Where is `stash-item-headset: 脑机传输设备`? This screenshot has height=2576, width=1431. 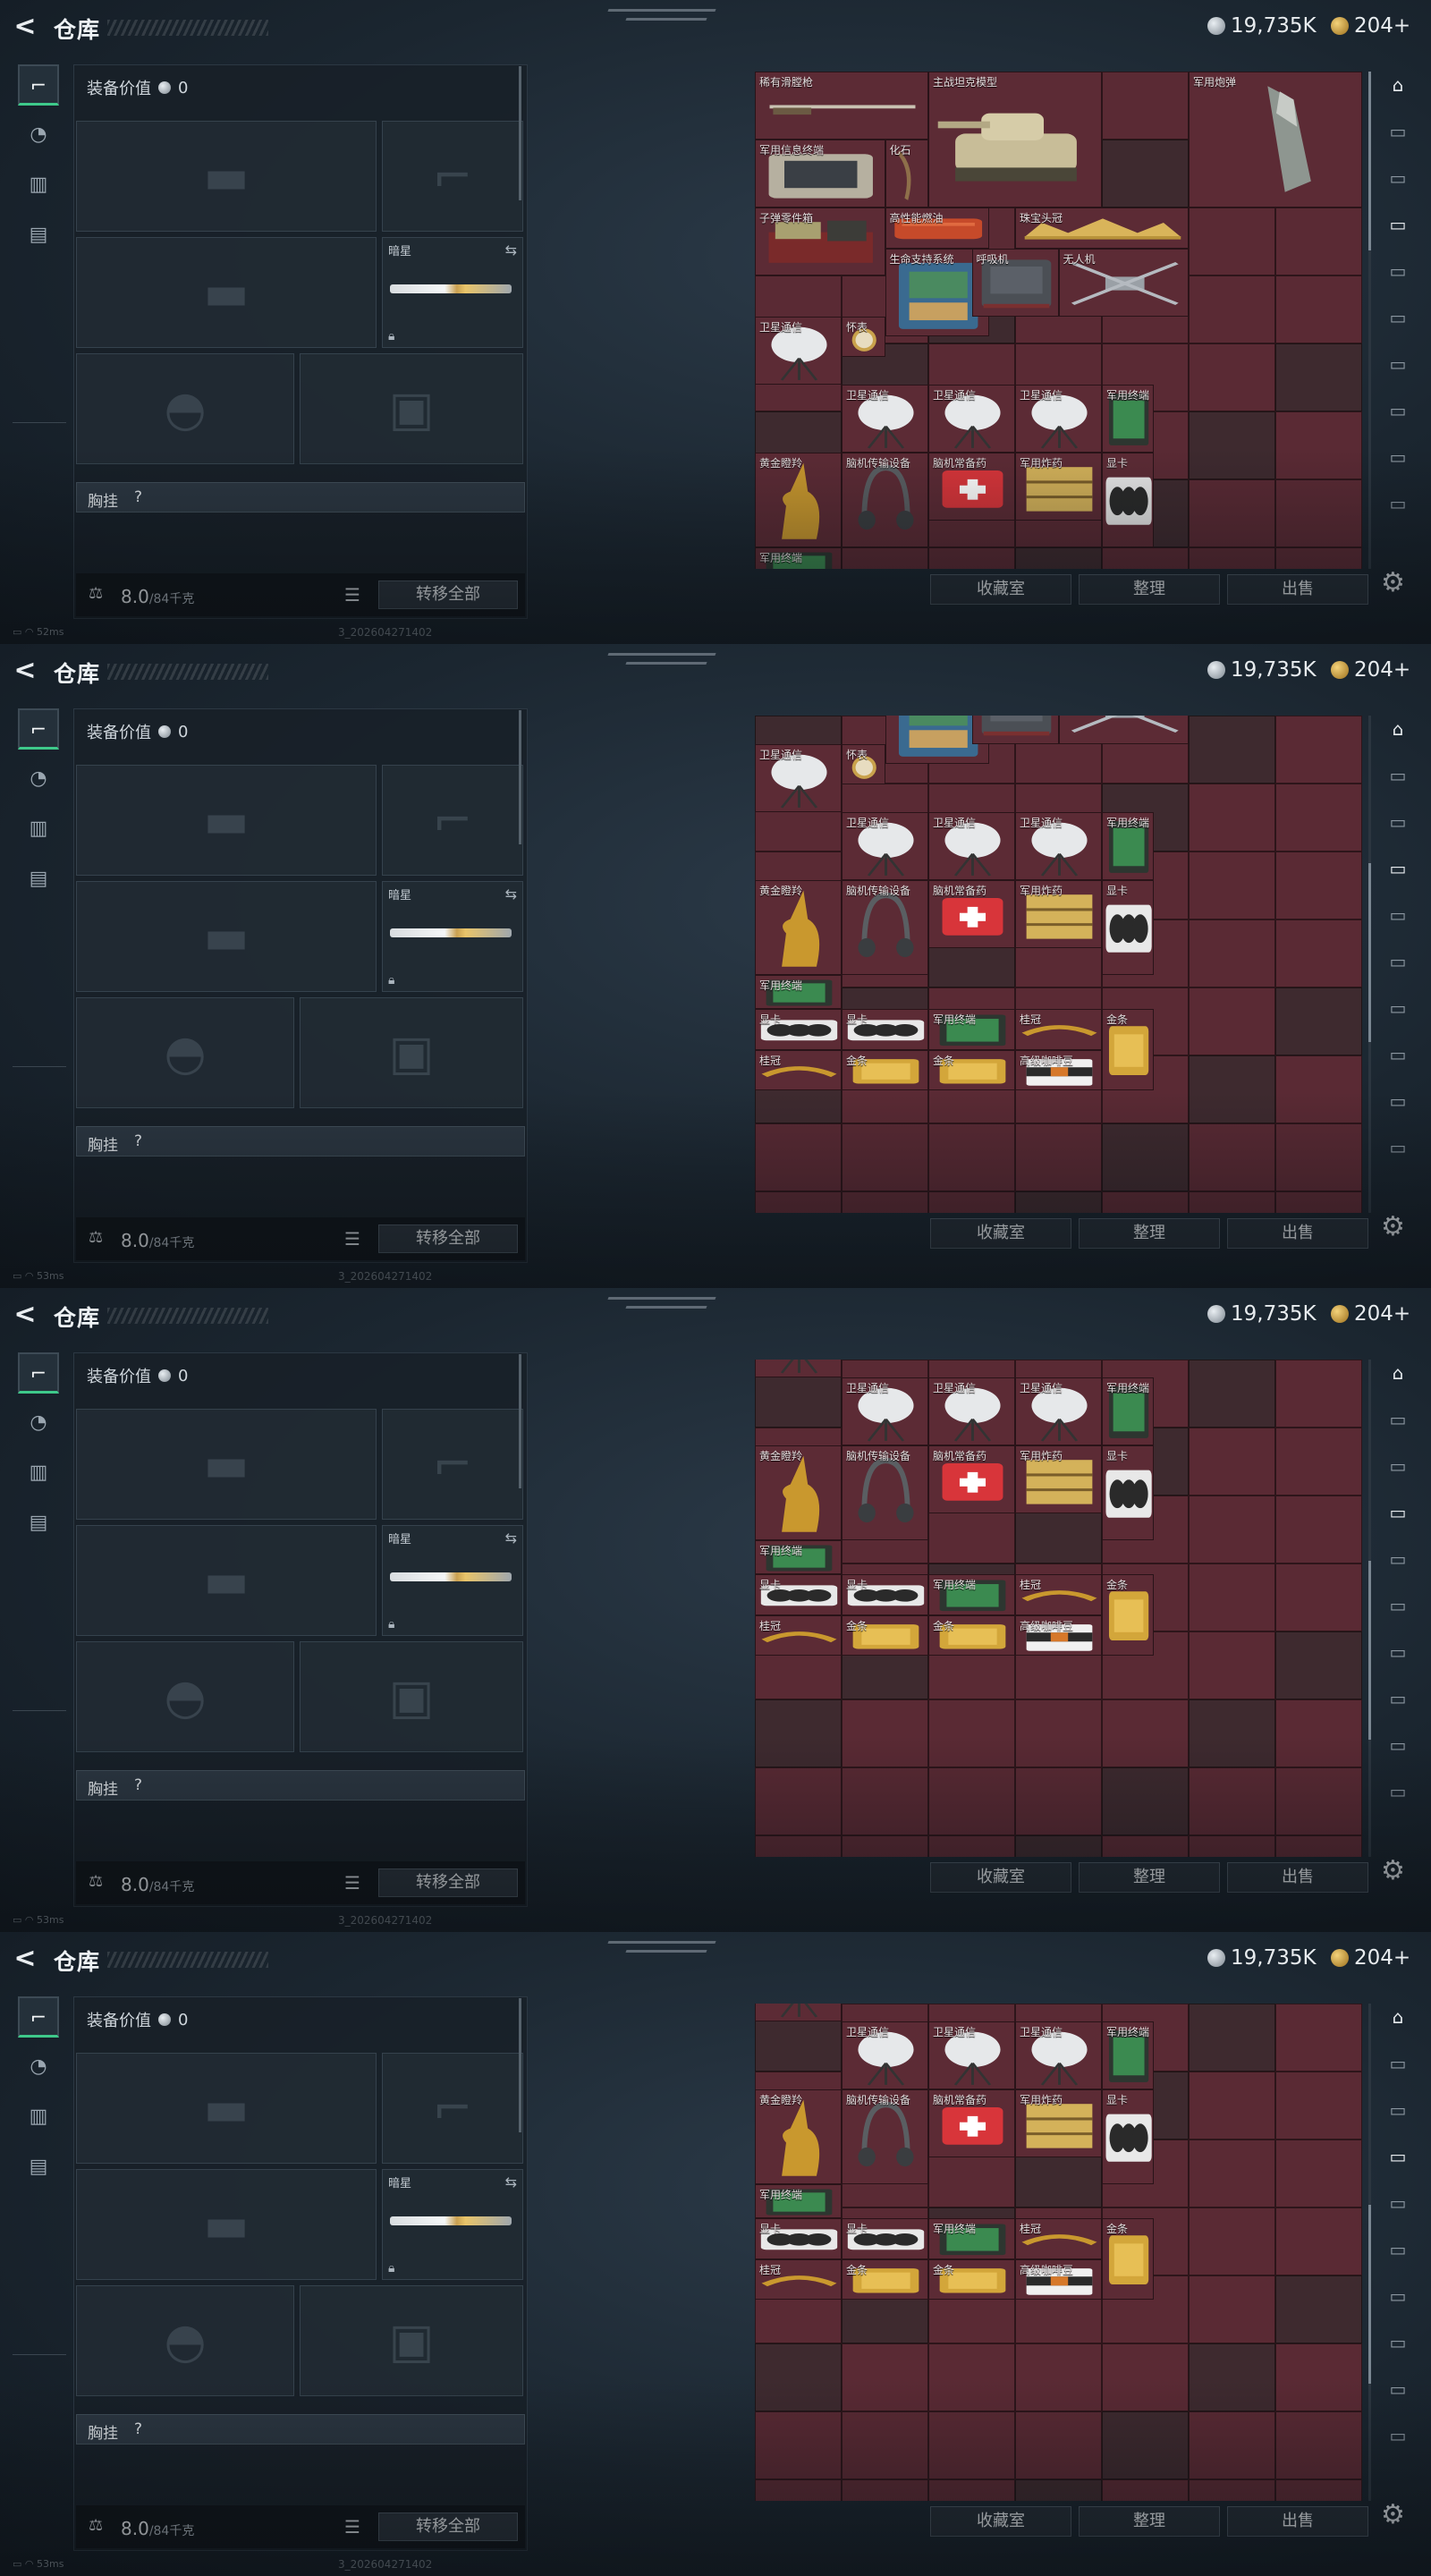
stash-item-headset: 脑机传输设备 is located at coordinates (885, 2136).